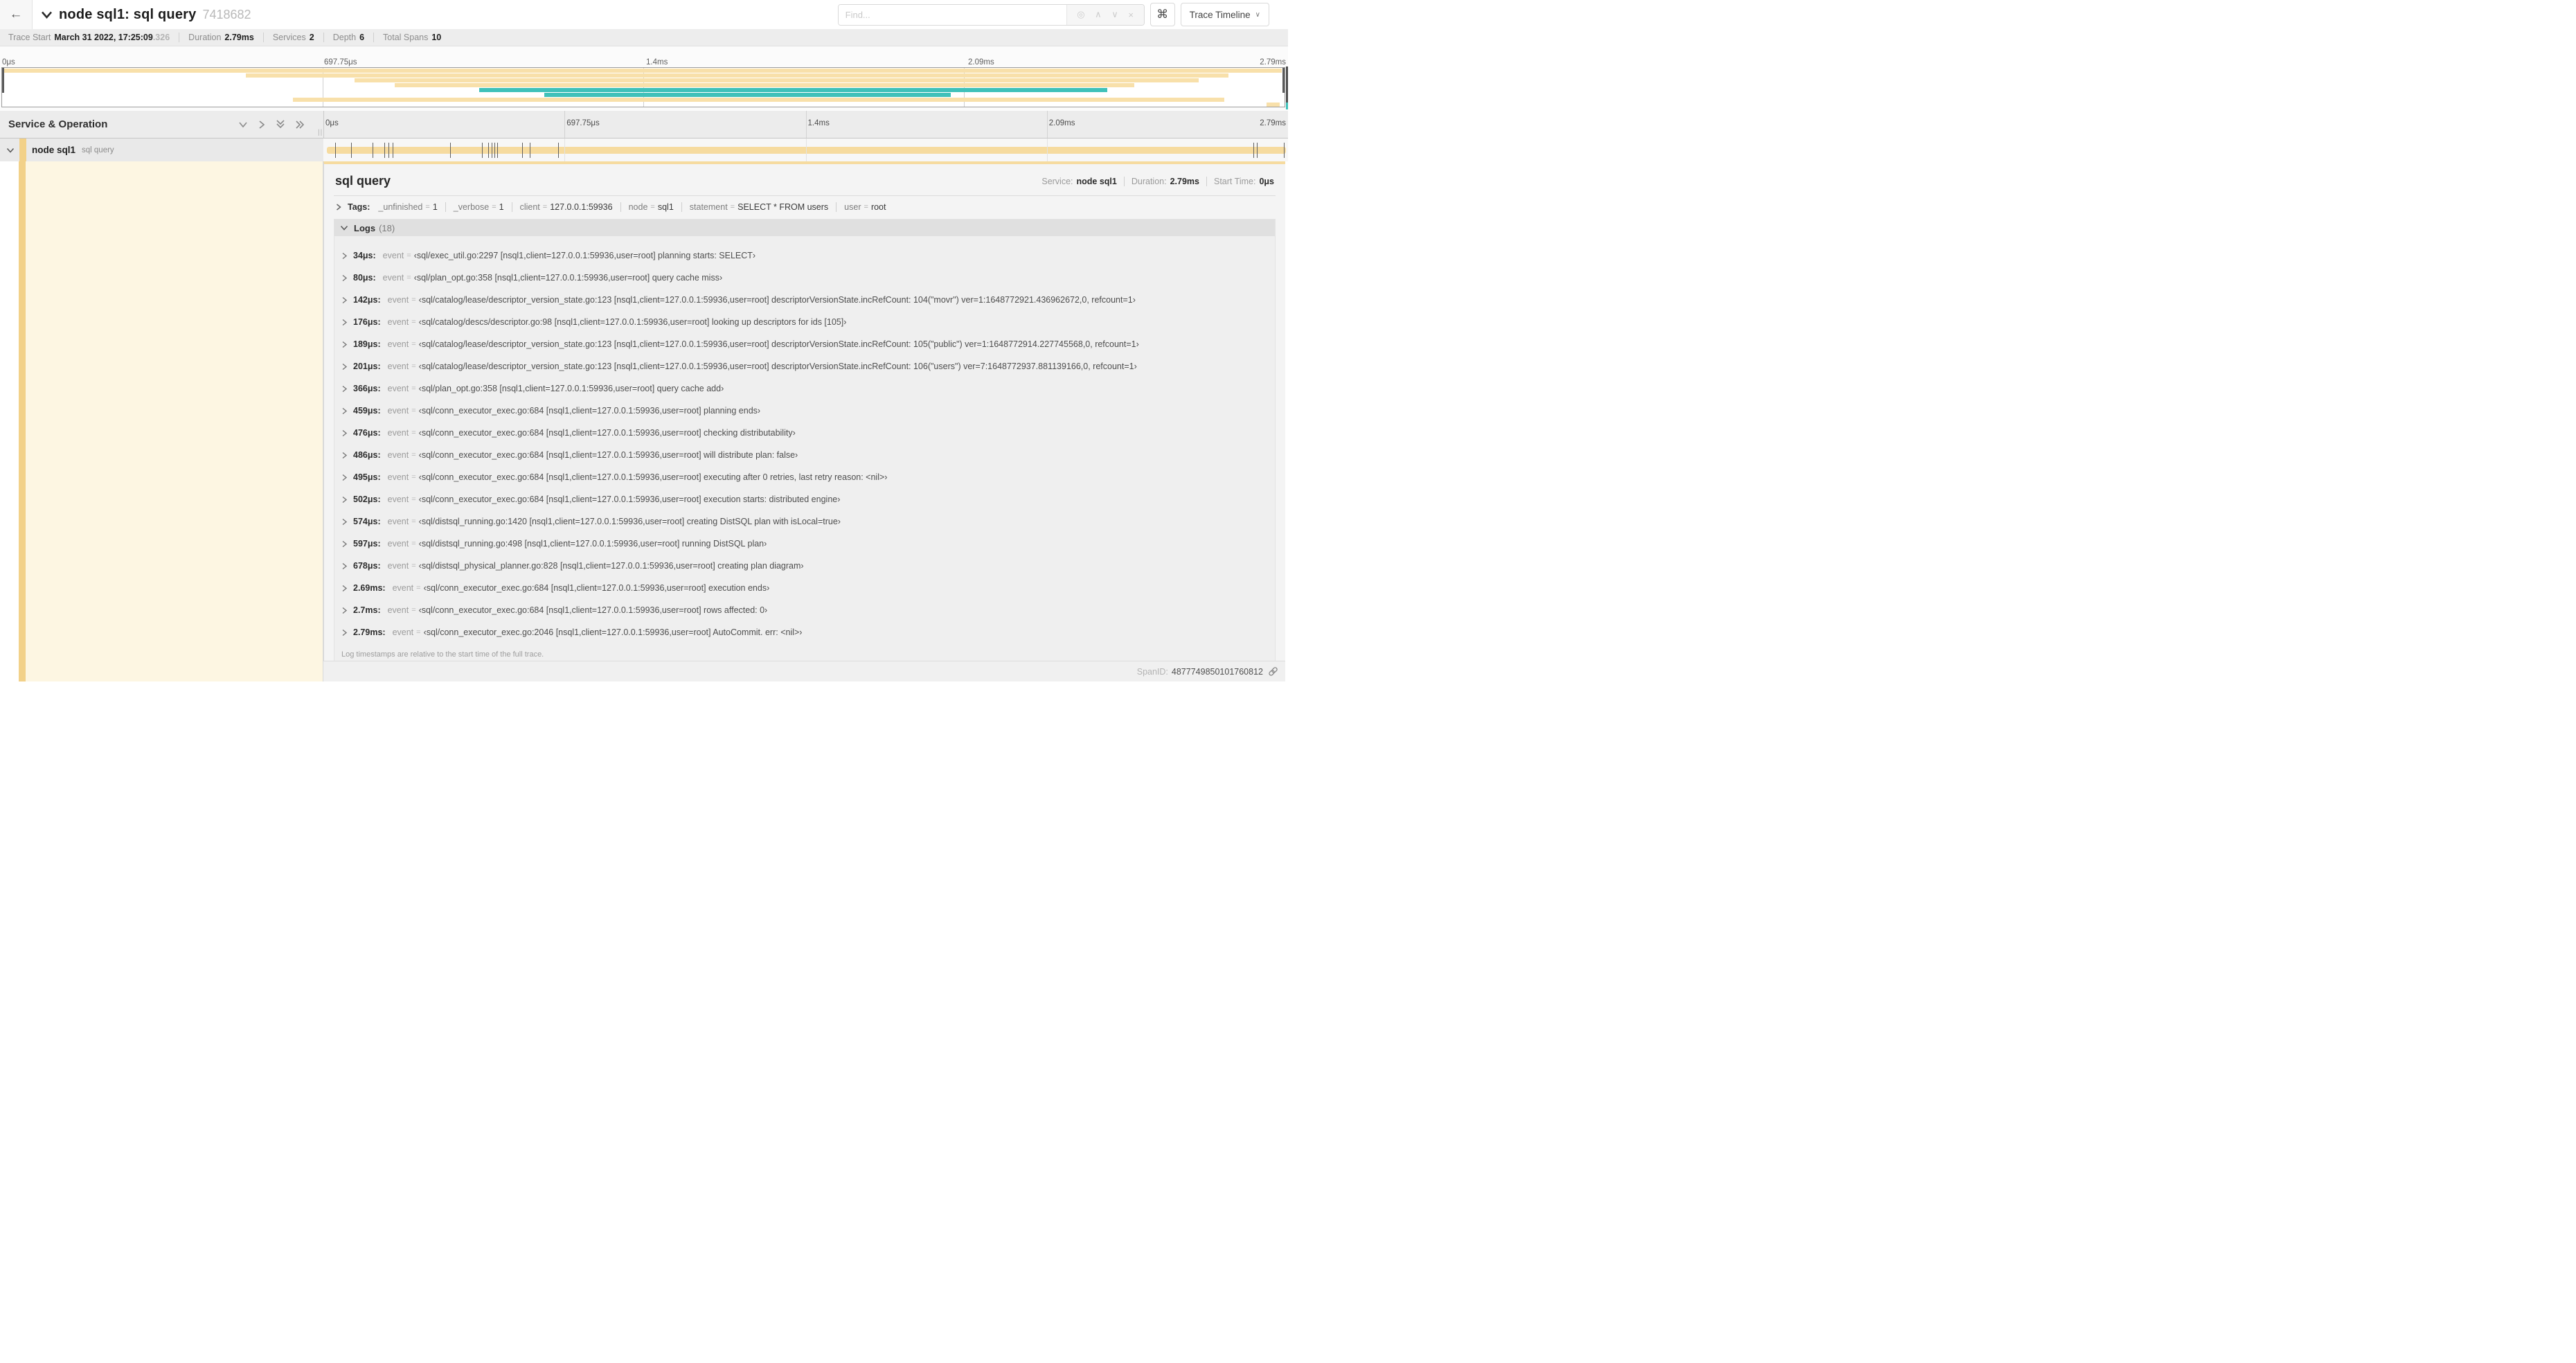  What do you see at coordinates (1283, 80) in the screenshot?
I see `minimap-right-handle` at bounding box center [1283, 80].